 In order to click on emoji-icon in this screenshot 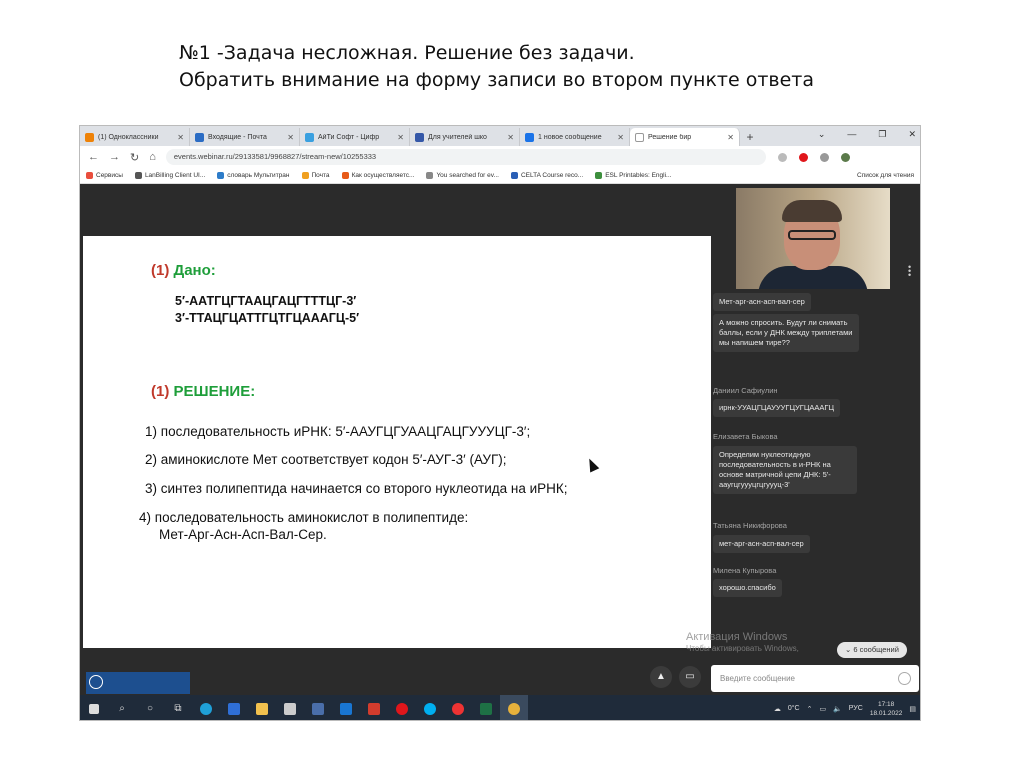, I will do `click(904, 678)`.